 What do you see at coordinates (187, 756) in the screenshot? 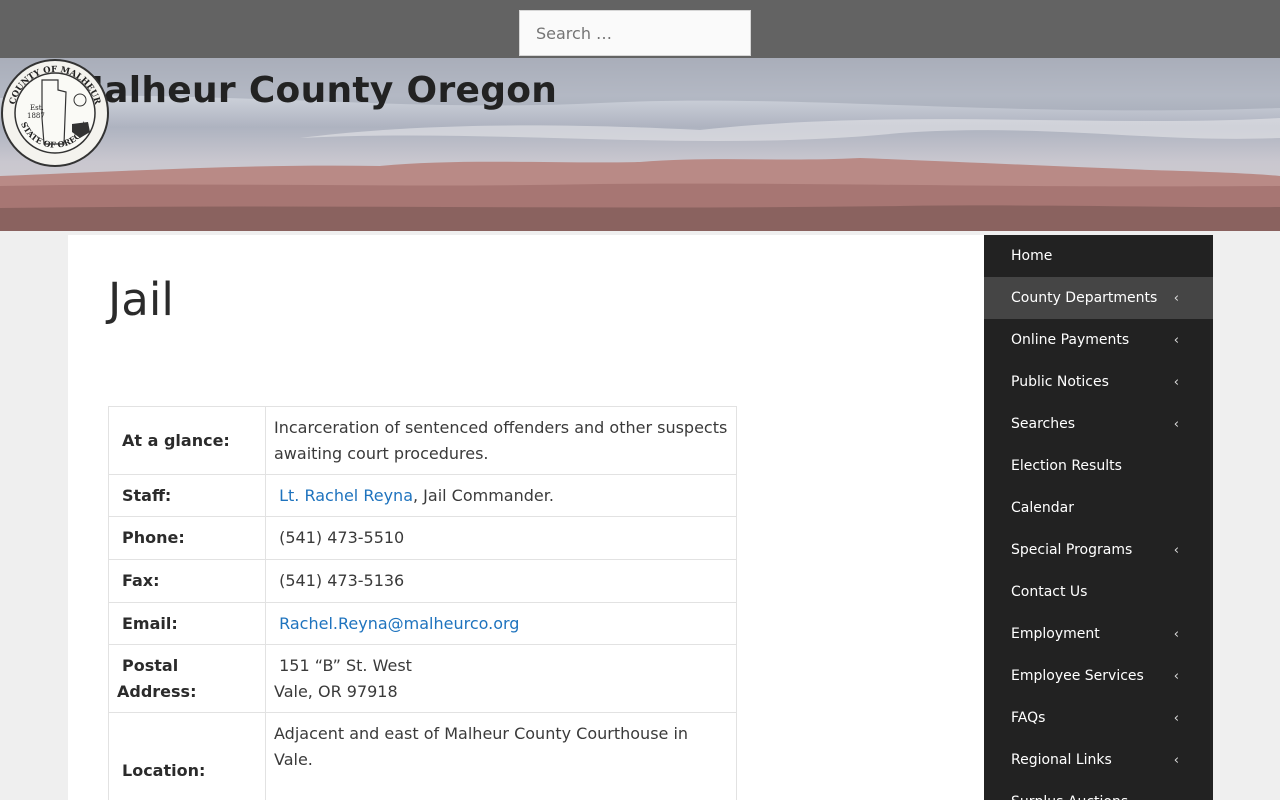
I see `location-label: Location:` at bounding box center [187, 756].